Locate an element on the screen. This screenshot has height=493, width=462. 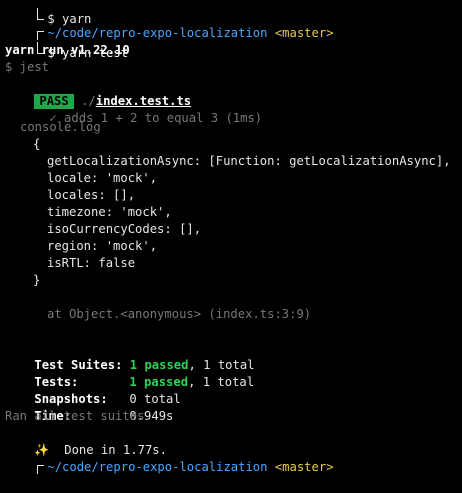
command-line: $ yarn test is located at coordinates (231, 42).